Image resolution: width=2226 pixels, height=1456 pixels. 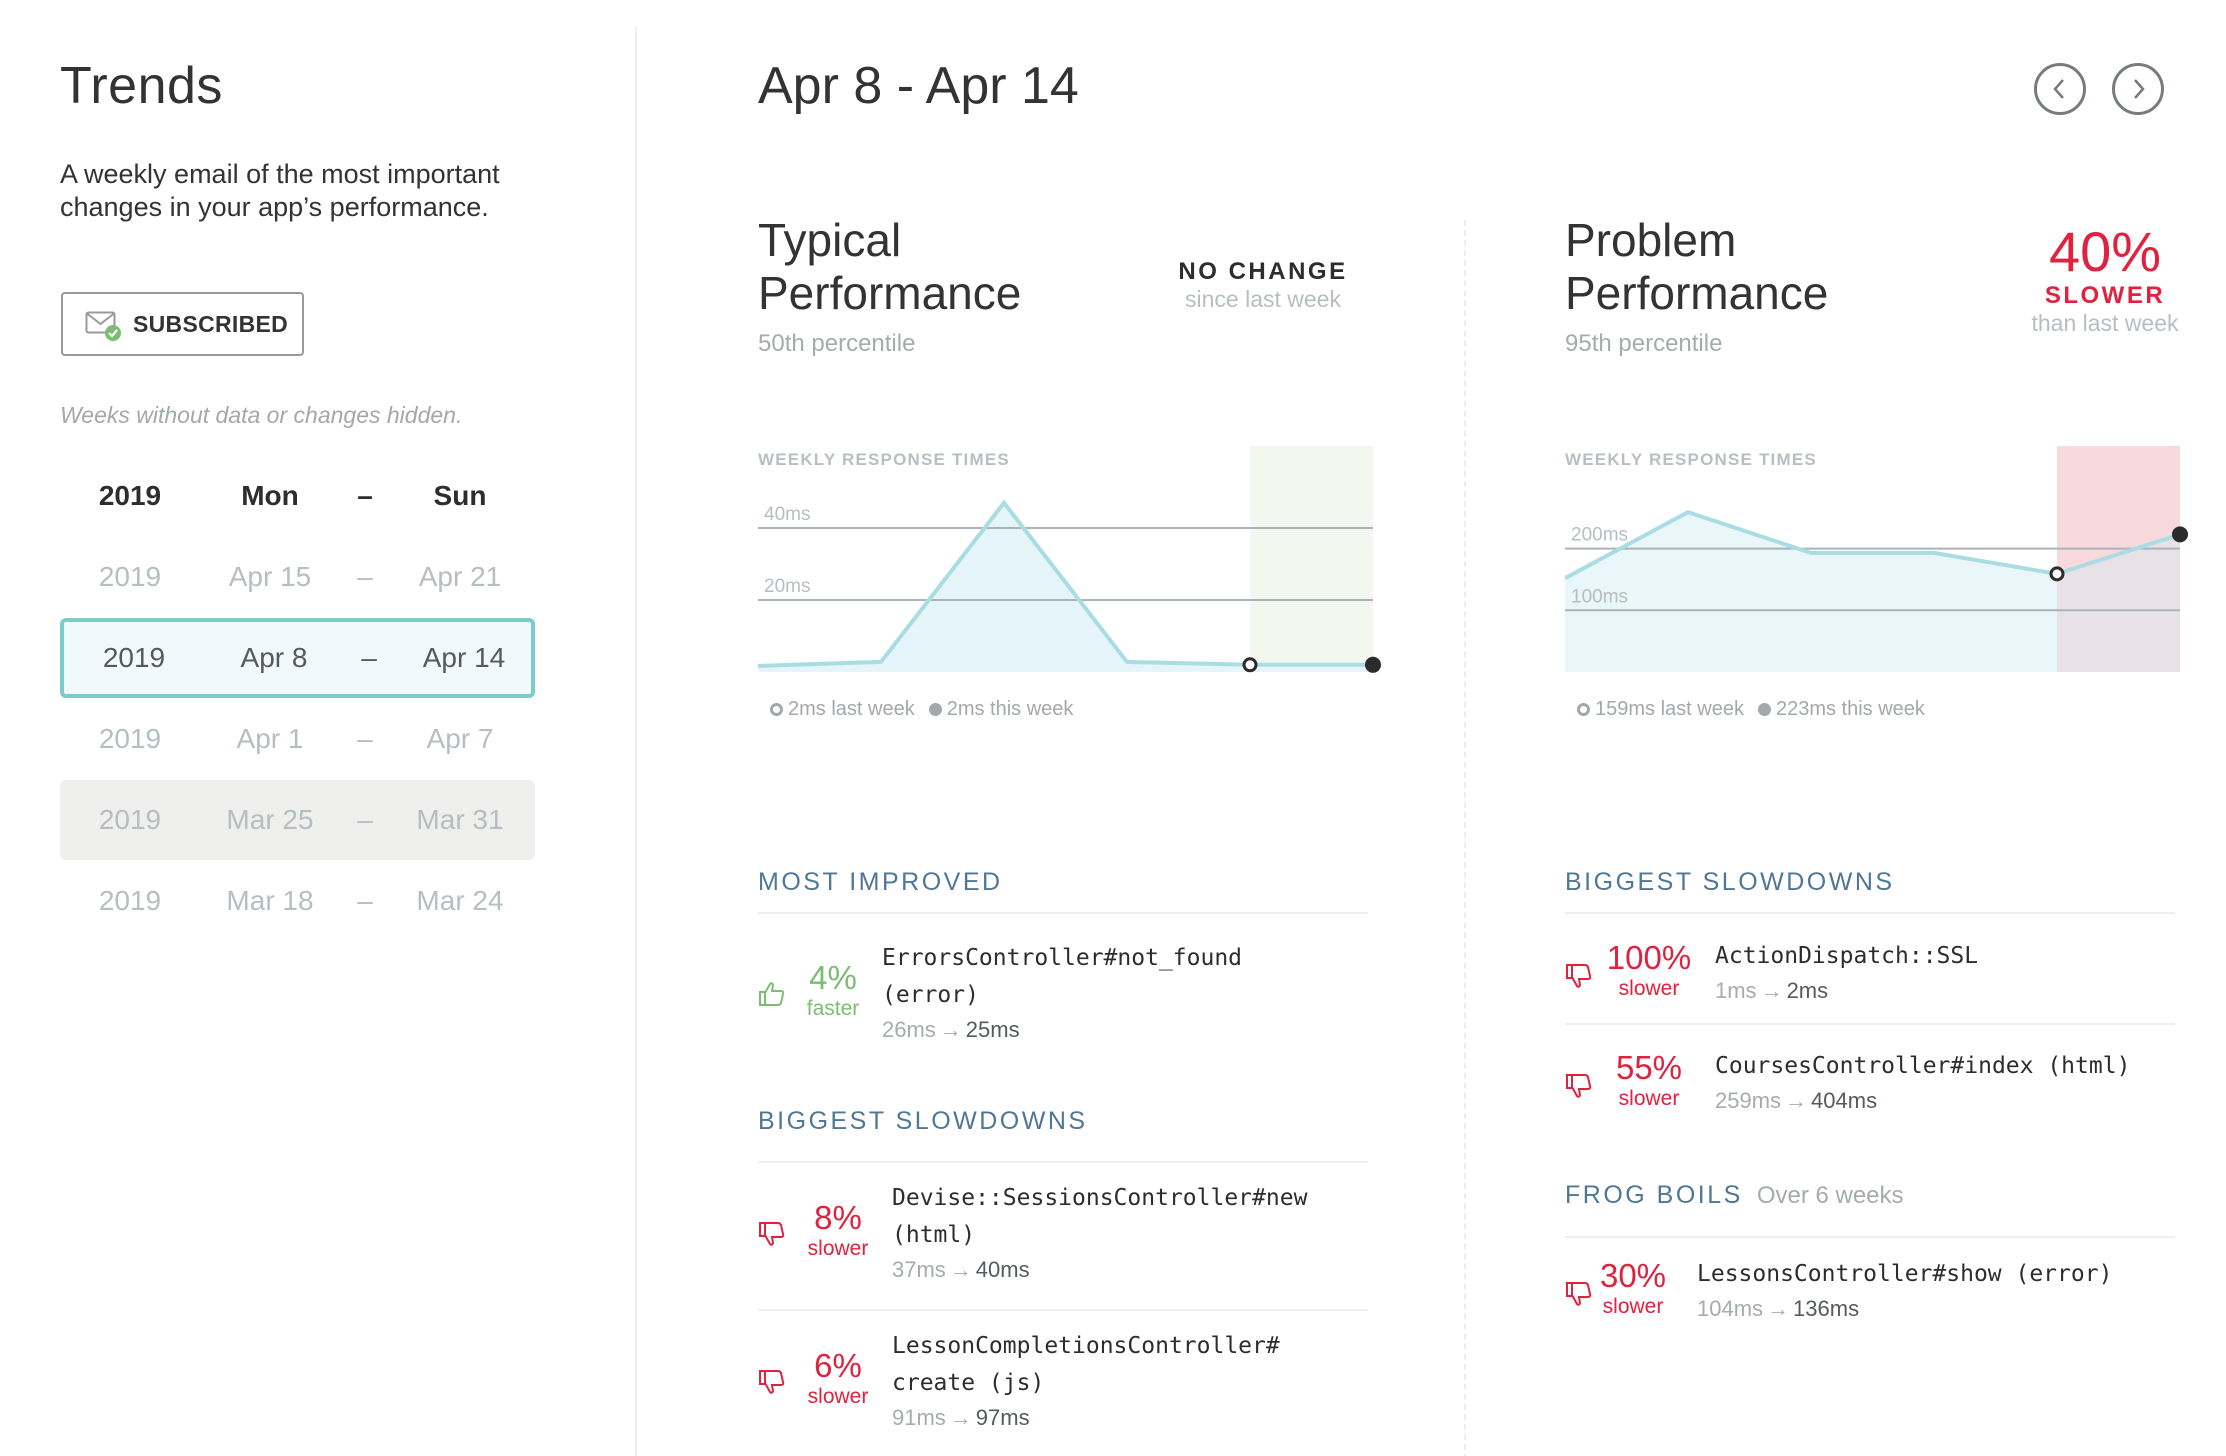 I want to click on column-divider, so click(x=1465, y=838).